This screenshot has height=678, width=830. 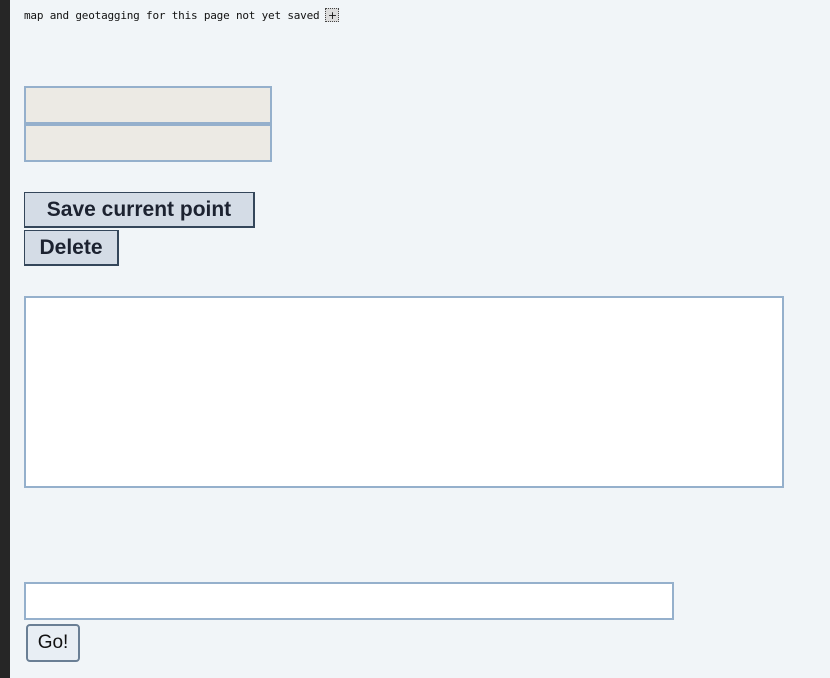 What do you see at coordinates (71, 248) in the screenshot?
I see `delete-button: Delete` at bounding box center [71, 248].